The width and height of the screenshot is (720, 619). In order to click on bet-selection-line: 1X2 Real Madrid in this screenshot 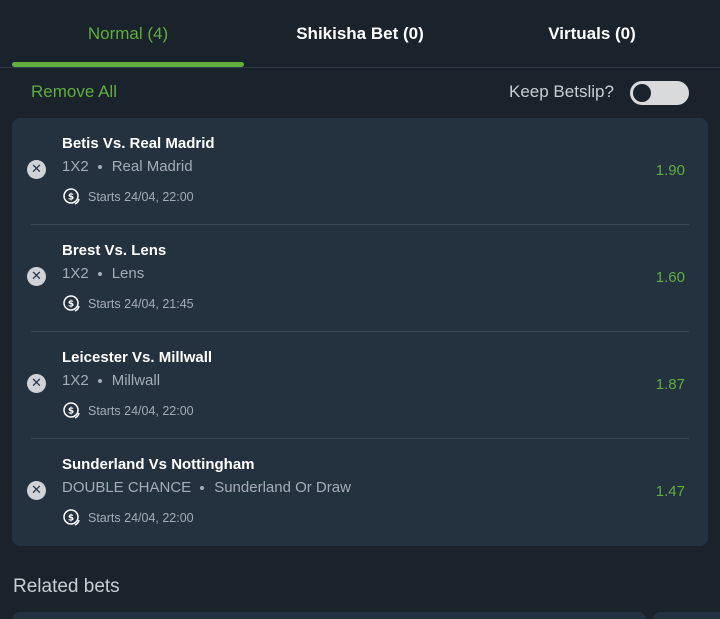, I will do `click(127, 166)`.